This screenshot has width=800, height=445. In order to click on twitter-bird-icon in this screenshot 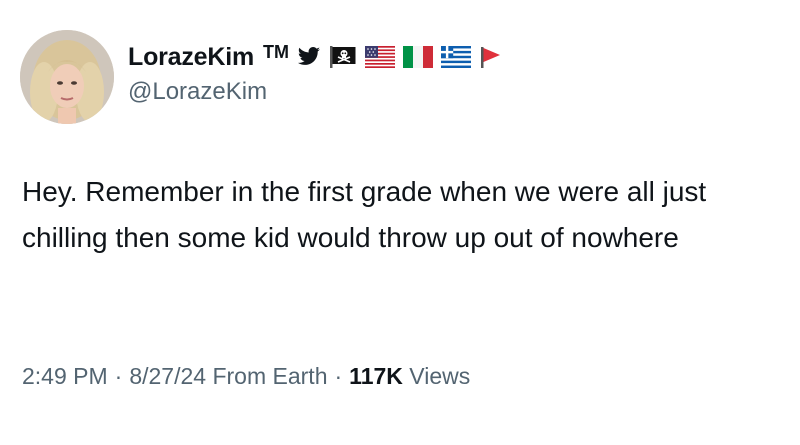, I will do `click(309, 57)`.